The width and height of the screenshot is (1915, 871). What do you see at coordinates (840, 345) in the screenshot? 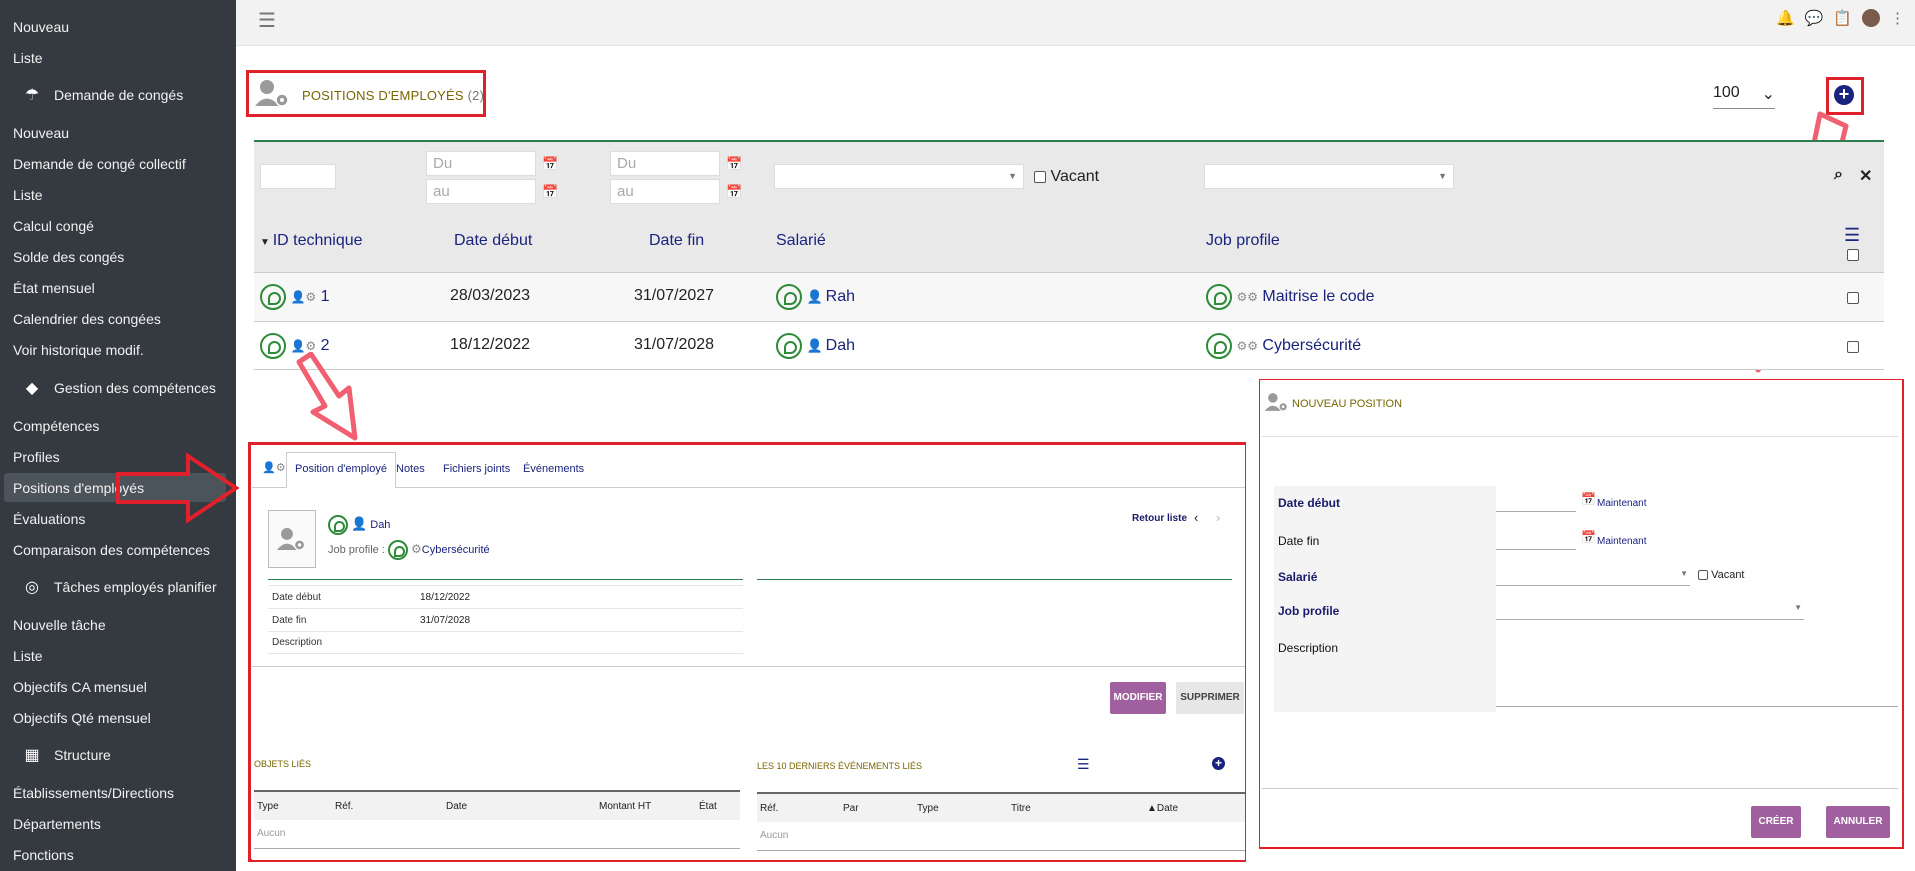
I see `row-salarie: Dah` at bounding box center [840, 345].